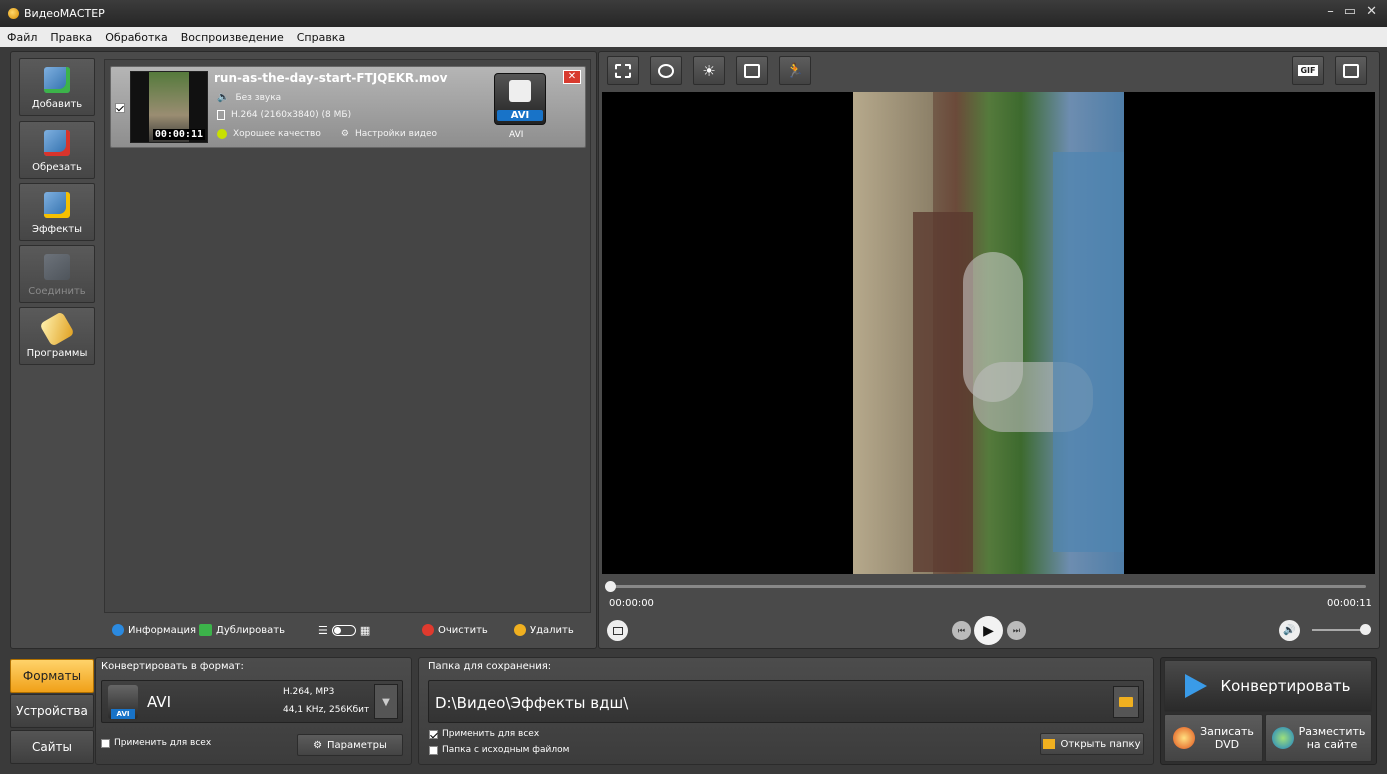 The image size is (1387, 774). What do you see at coordinates (52, 711) in the screenshot?
I see `tab-devices: Устройства` at bounding box center [52, 711].